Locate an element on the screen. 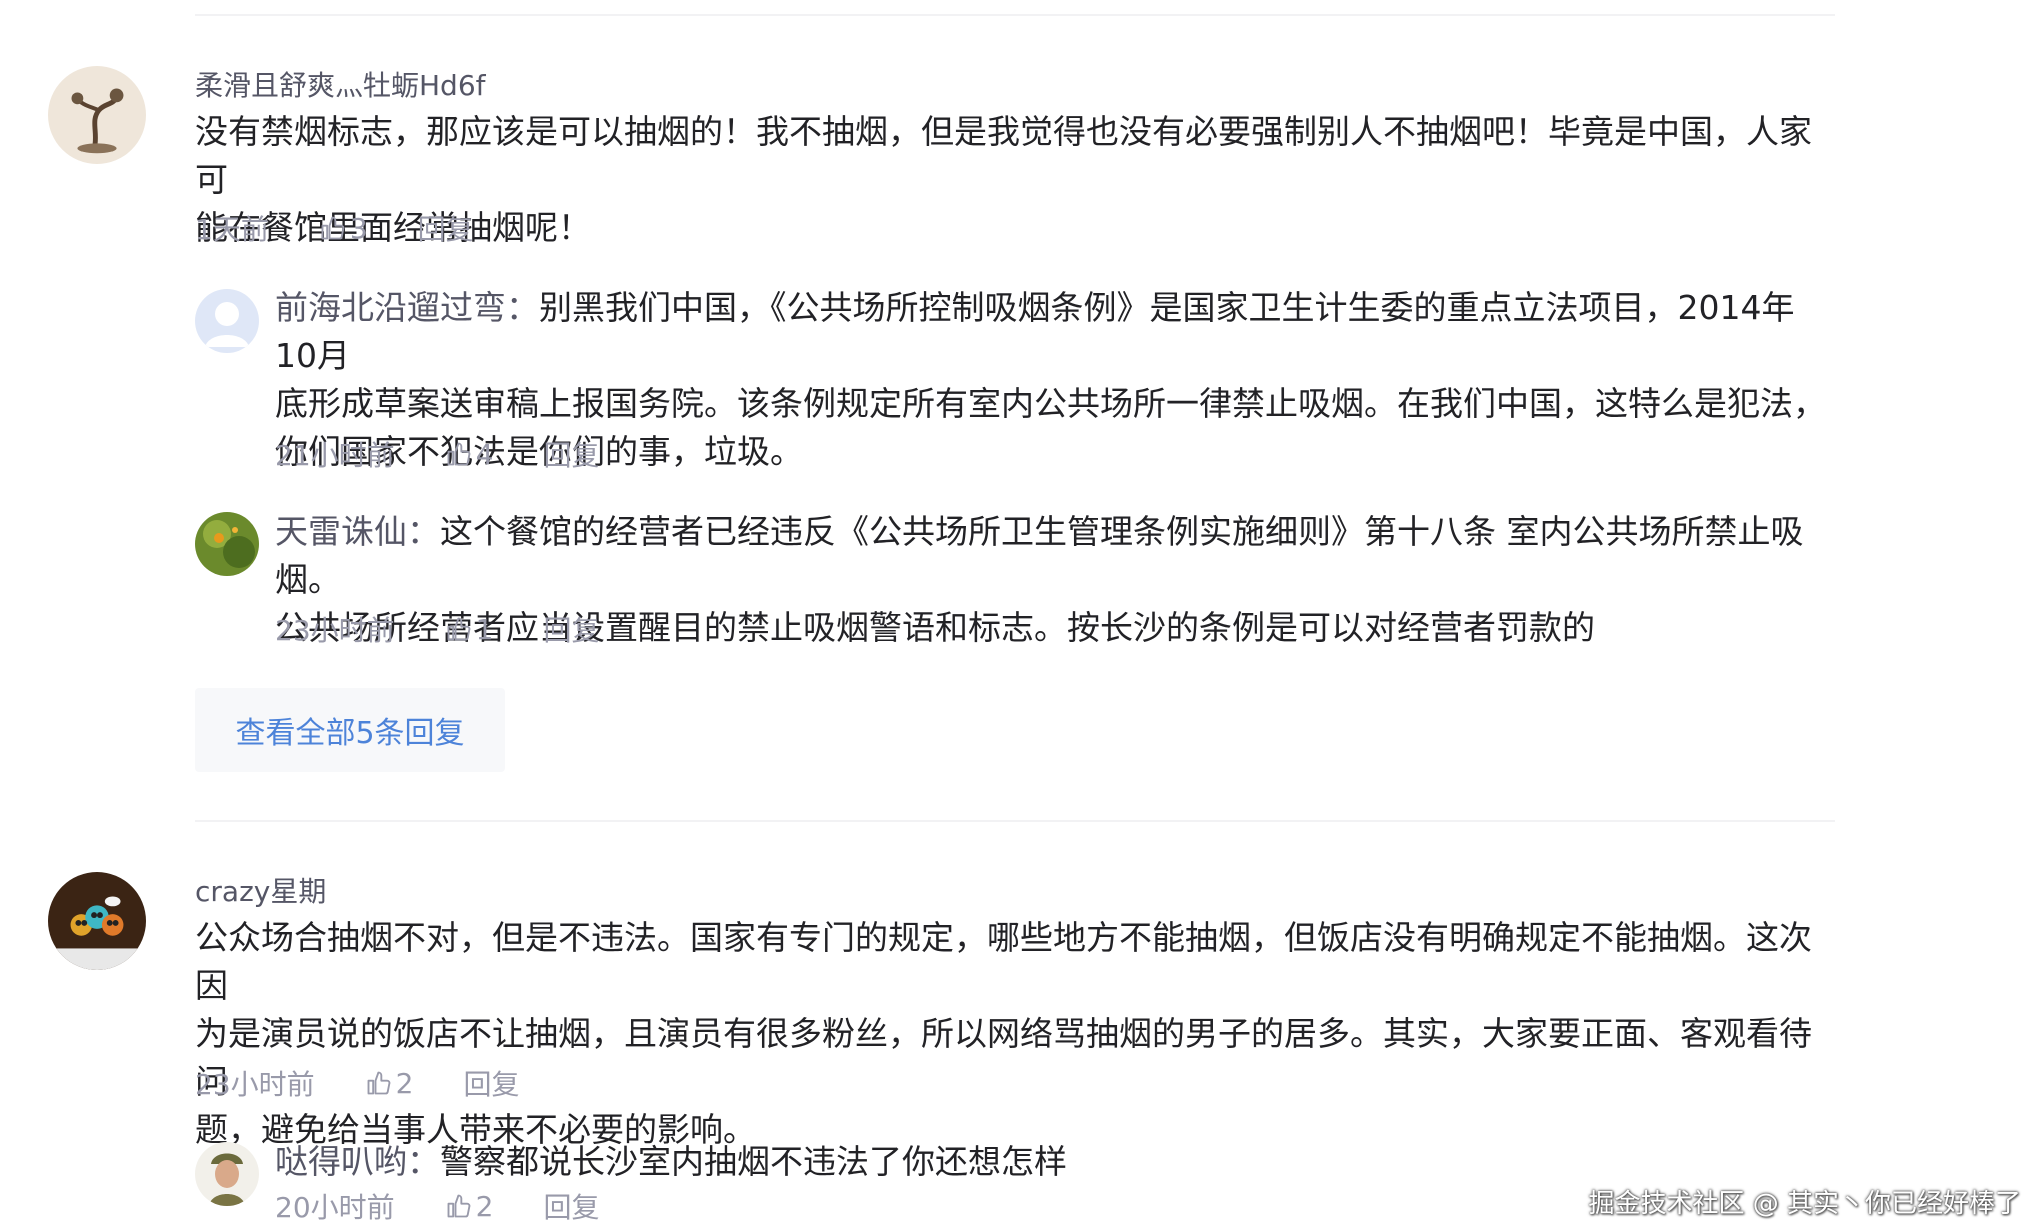 Image resolution: width=2031 pixels, height=1229 pixels. top-divider is located at coordinates (1015, 15).